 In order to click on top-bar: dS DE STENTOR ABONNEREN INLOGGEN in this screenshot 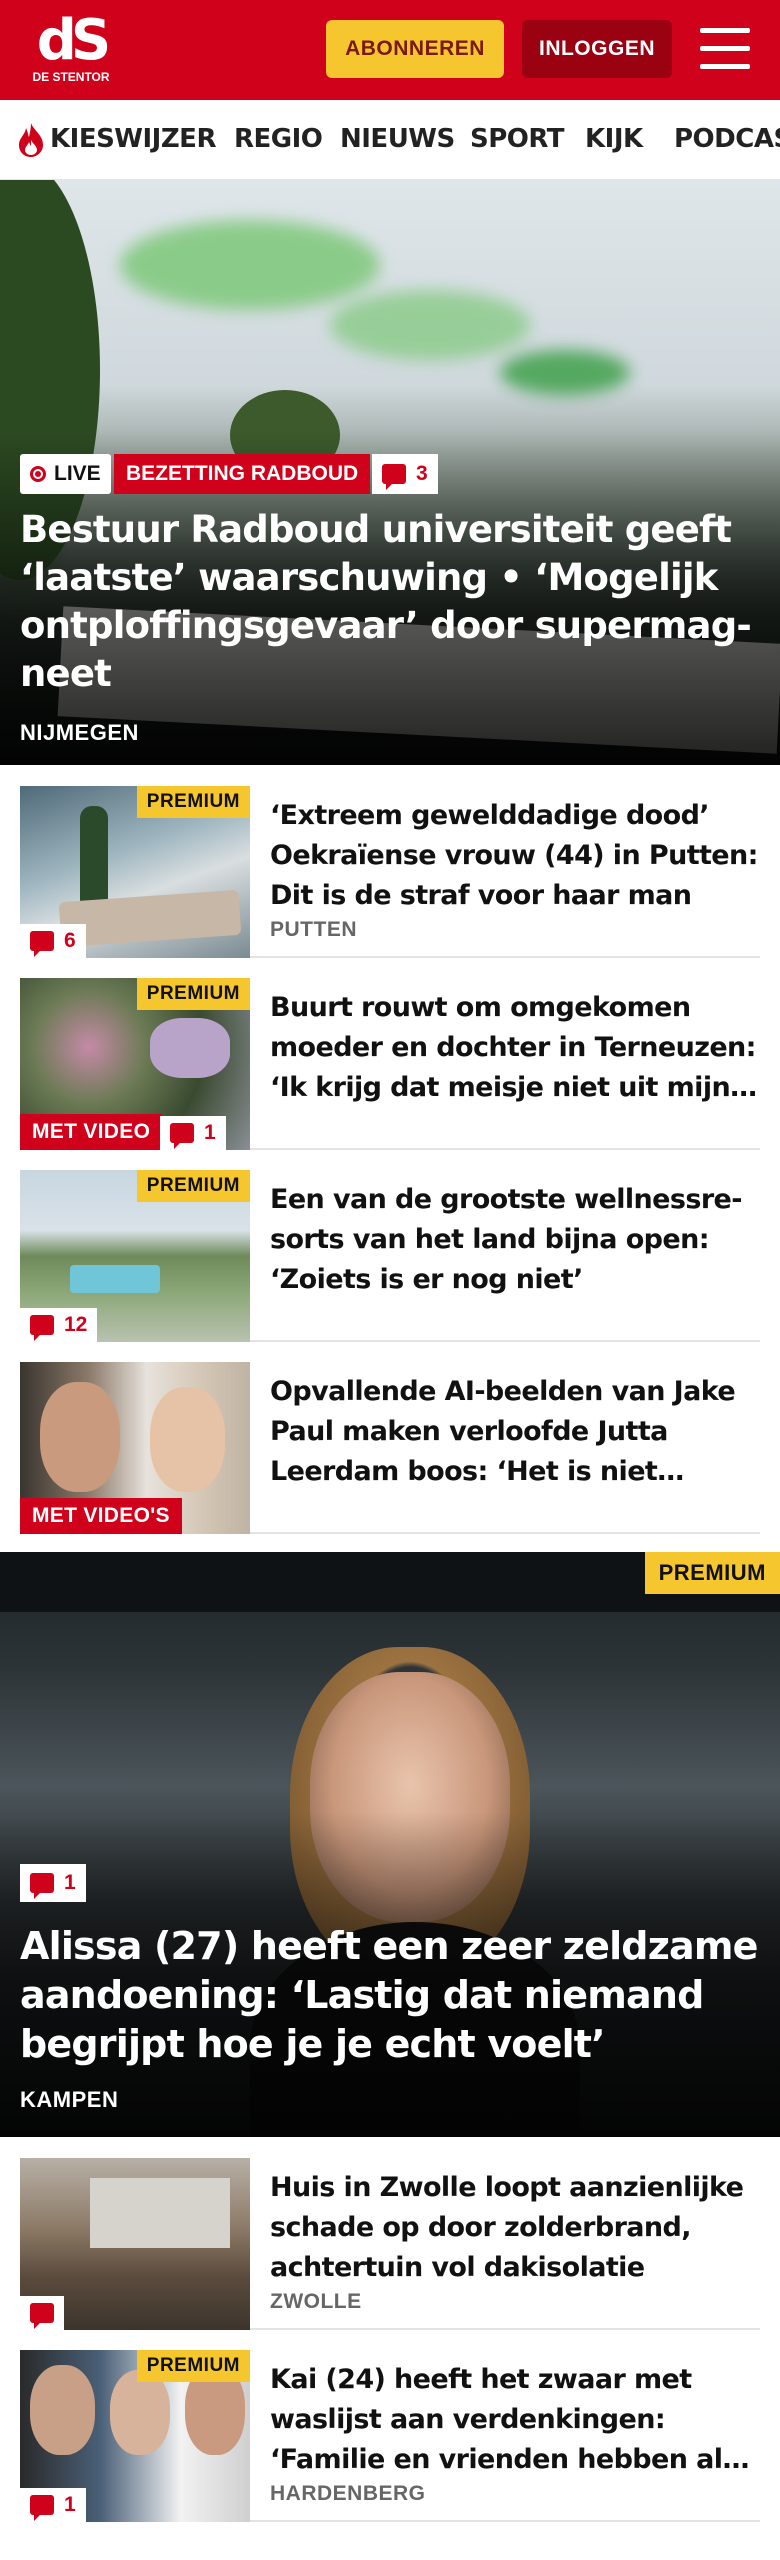, I will do `click(390, 50)`.